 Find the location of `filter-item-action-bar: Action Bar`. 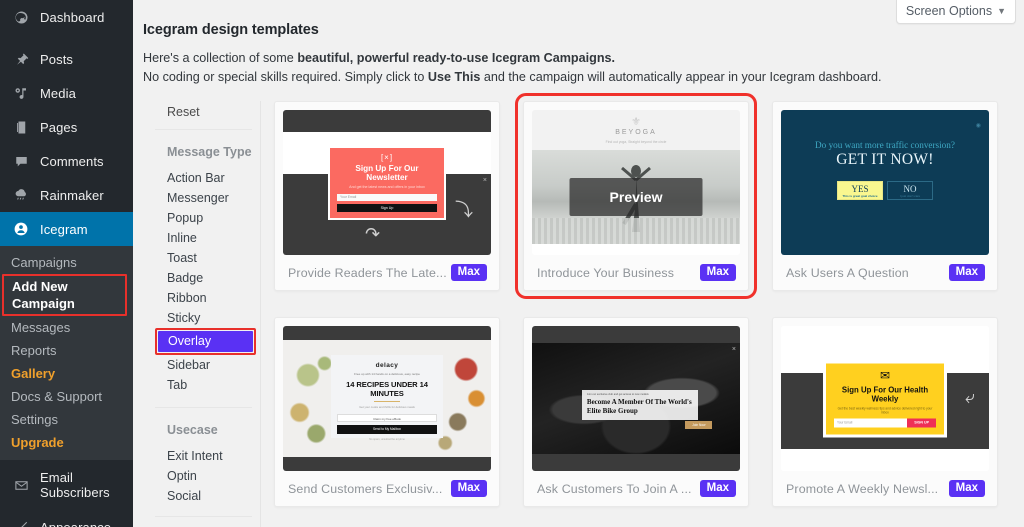

filter-item-action-bar: Action Bar is located at coordinates (207, 178).